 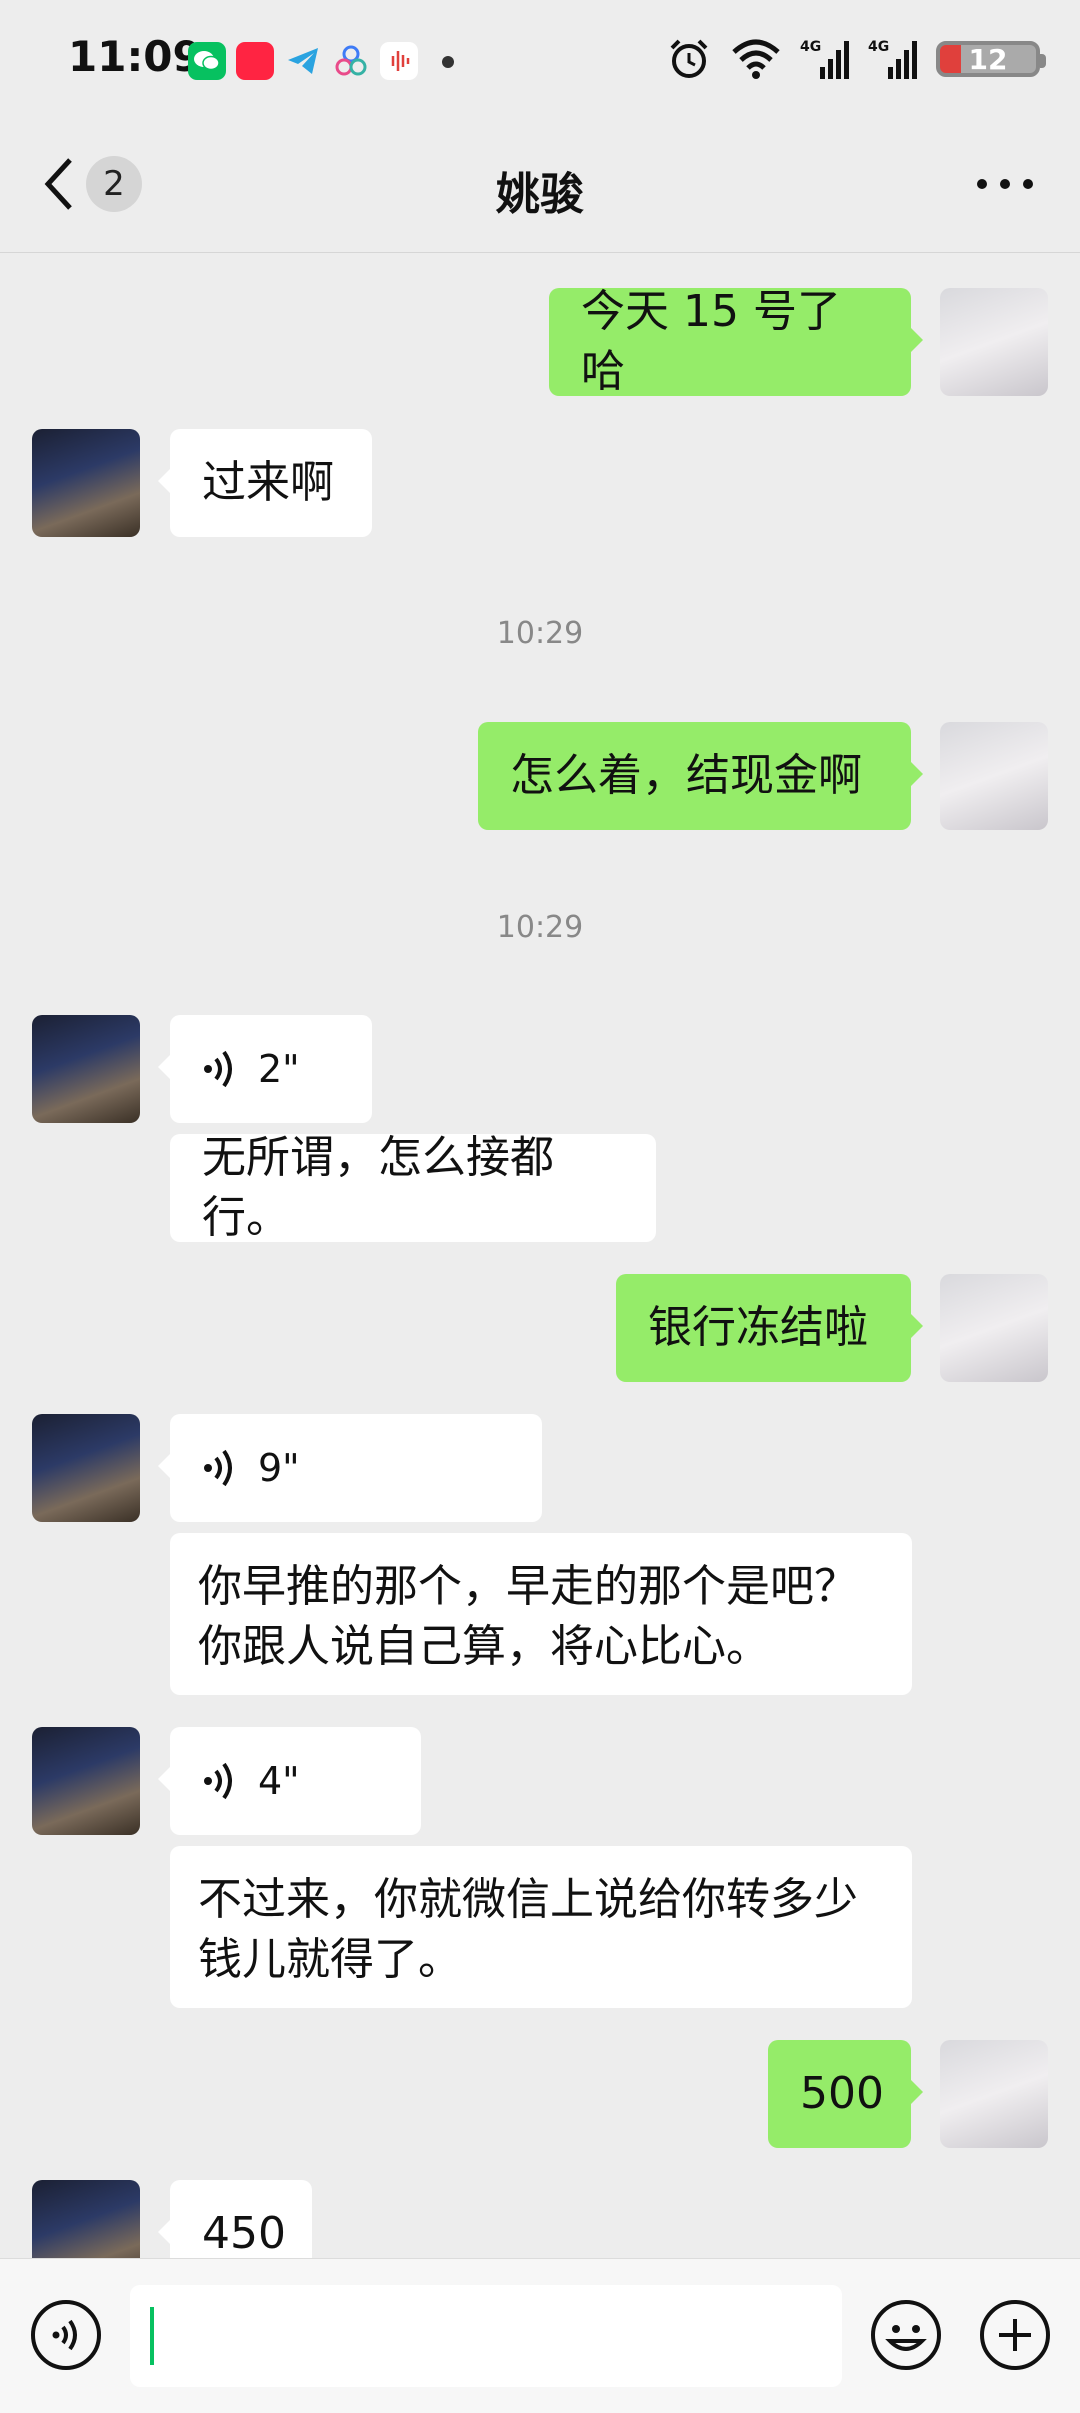 I want to click on voice-message: 9", so click(x=350, y=1468).